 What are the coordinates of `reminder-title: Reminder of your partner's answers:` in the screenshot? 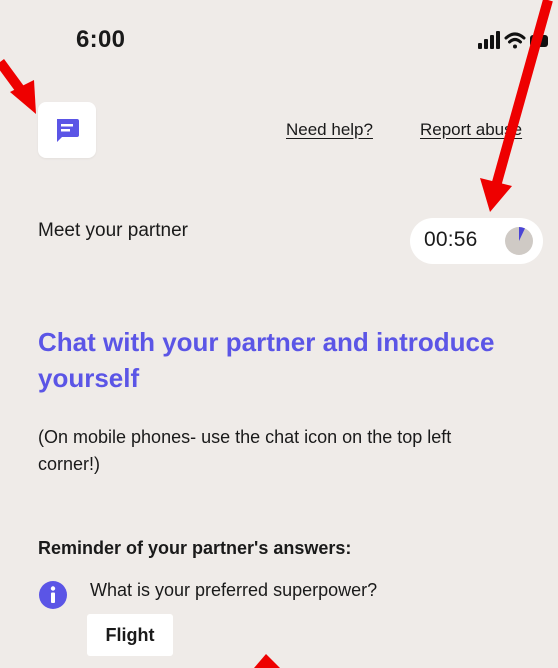 It's located at (195, 548).